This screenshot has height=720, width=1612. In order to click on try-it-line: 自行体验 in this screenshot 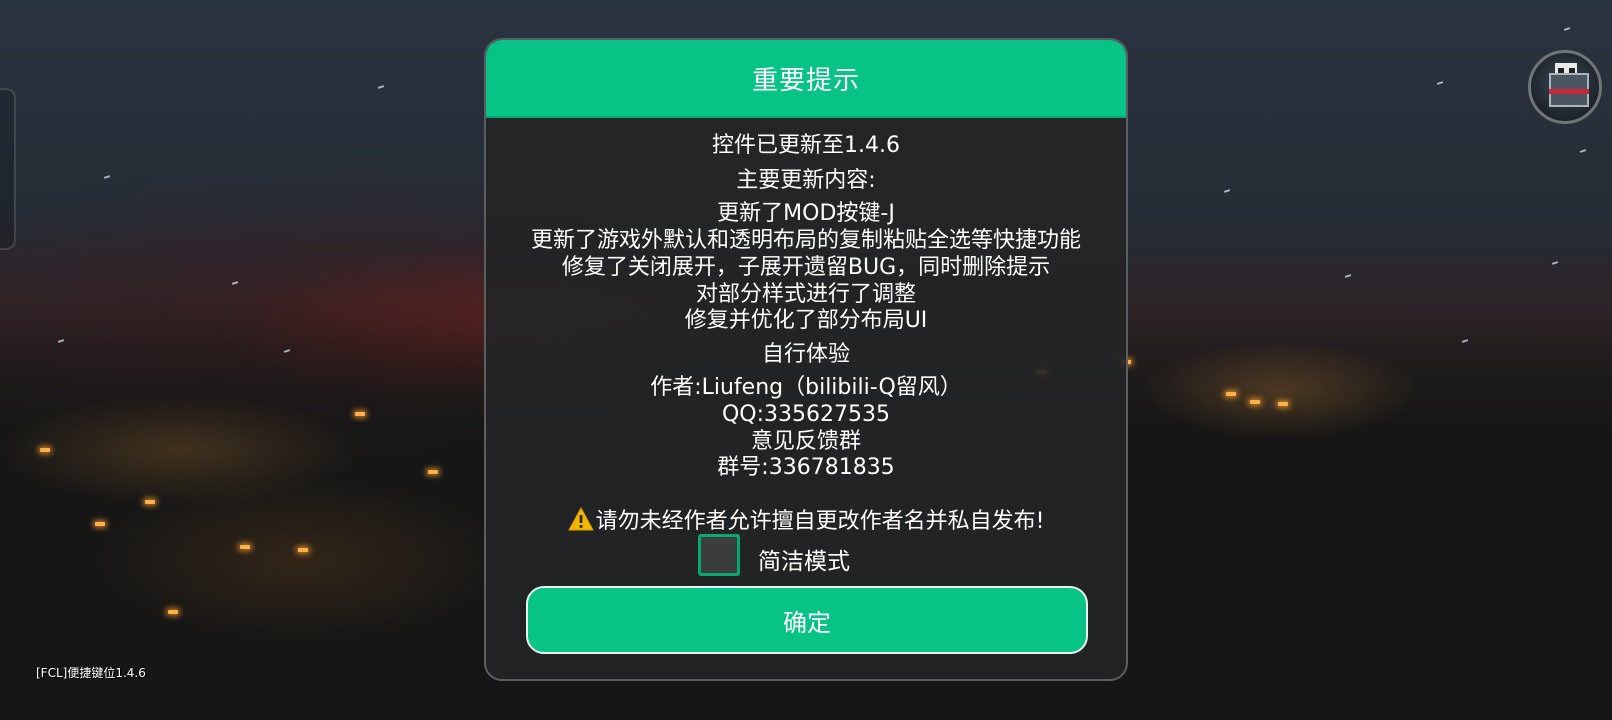, I will do `click(805, 354)`.